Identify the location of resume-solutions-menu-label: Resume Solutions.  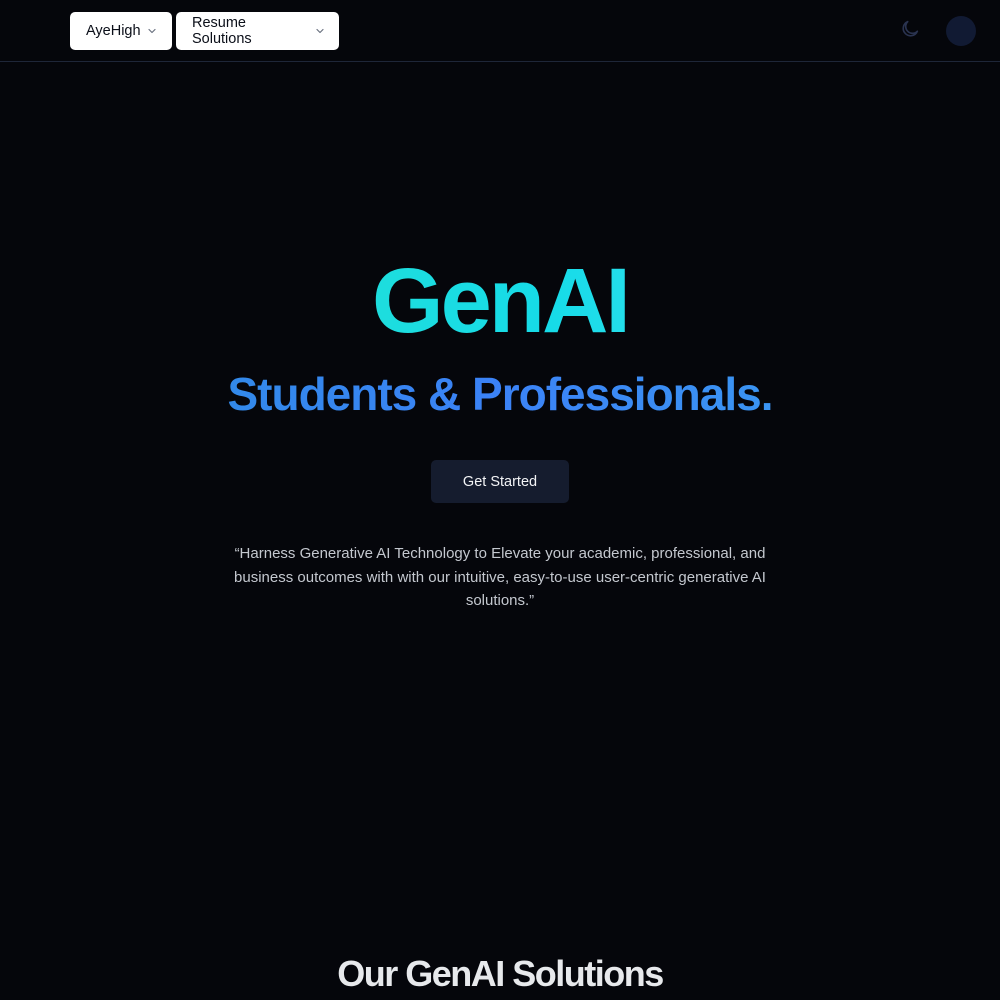
(222, 31).